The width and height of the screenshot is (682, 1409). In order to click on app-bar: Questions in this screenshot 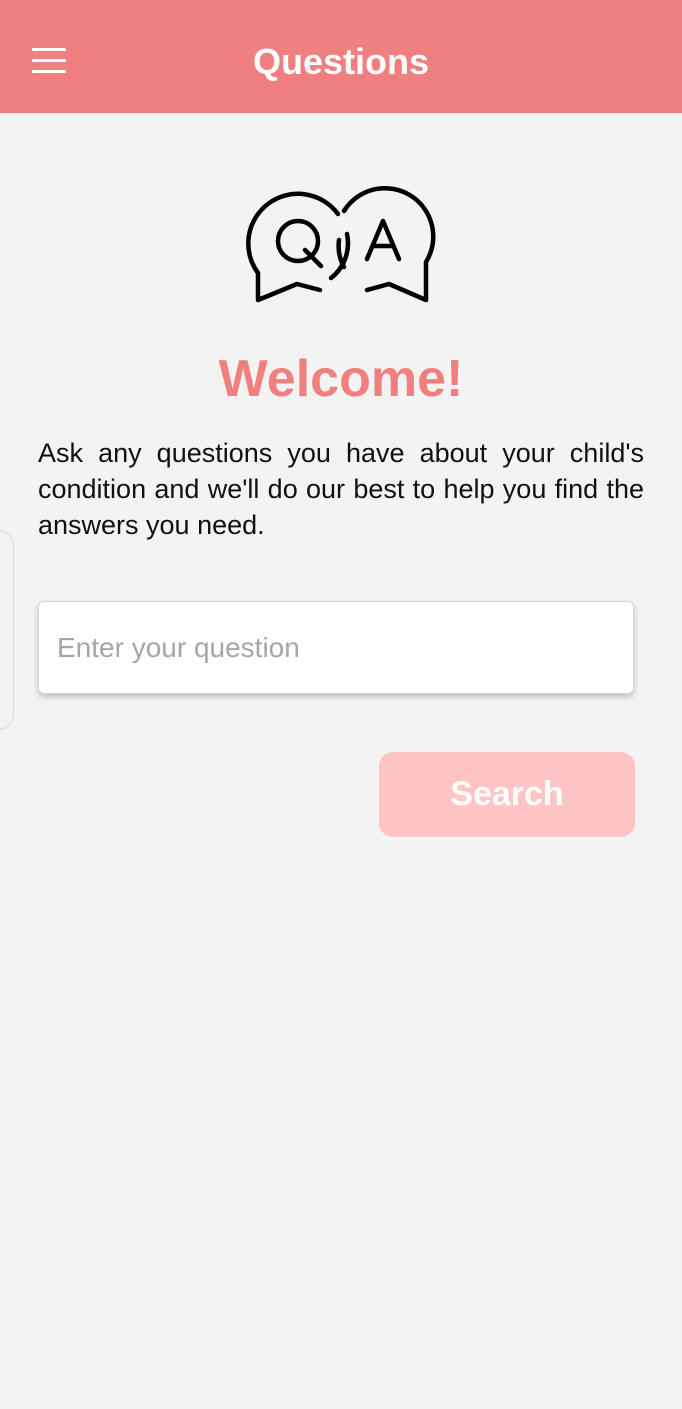, I will do `click(341, 56)`.